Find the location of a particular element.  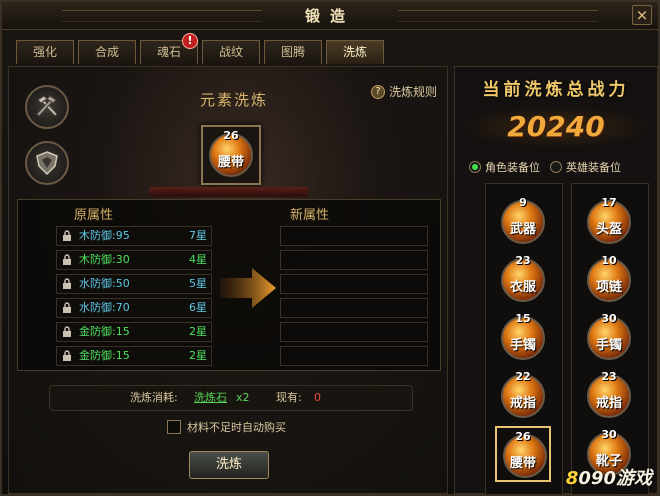

equip-slot-bracelet-left: 15 手镯 is located at coordinates (523, 338).